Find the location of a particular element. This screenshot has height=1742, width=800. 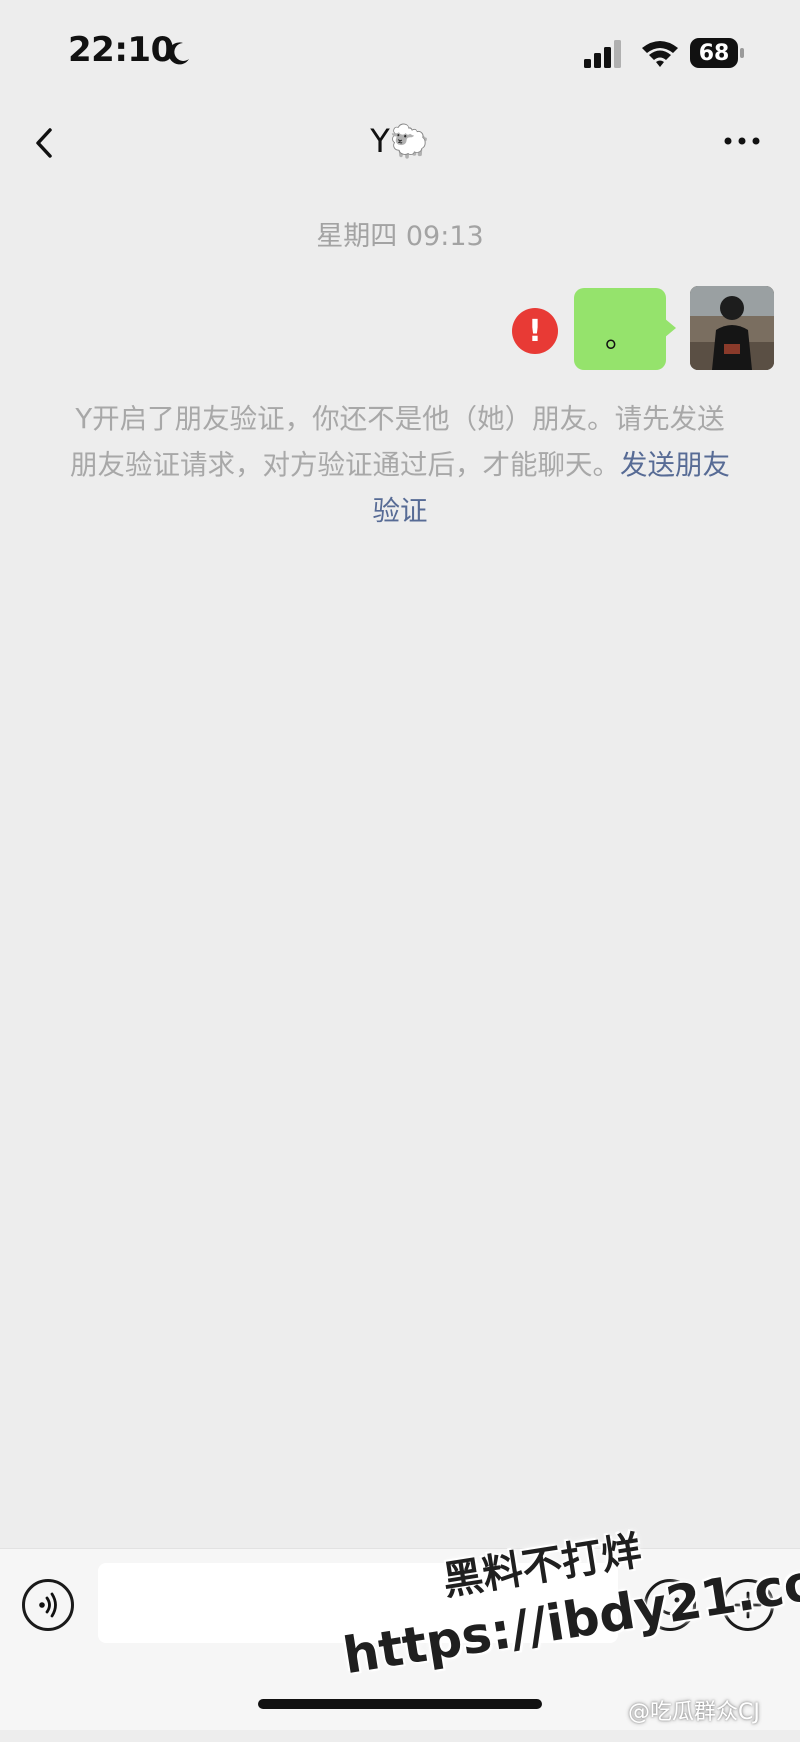

message-timestamp: 星期四 09:13 is located at coordinates (400, 236).